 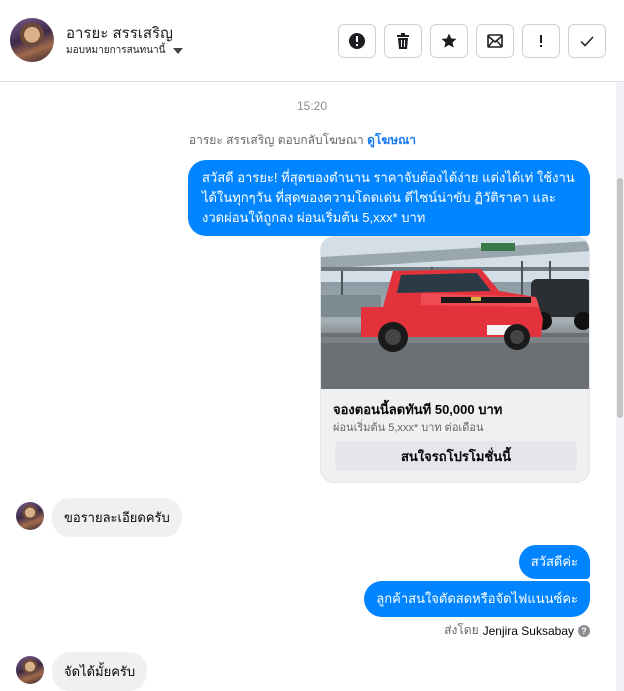 What do you see at coordinates (408, 428) in the screenshot?
I see `ad-card-subtitle: ผ่อนเริ่มต้น 5,xxx* บาท ต่อเดือน` at bounding box center [408, 428].